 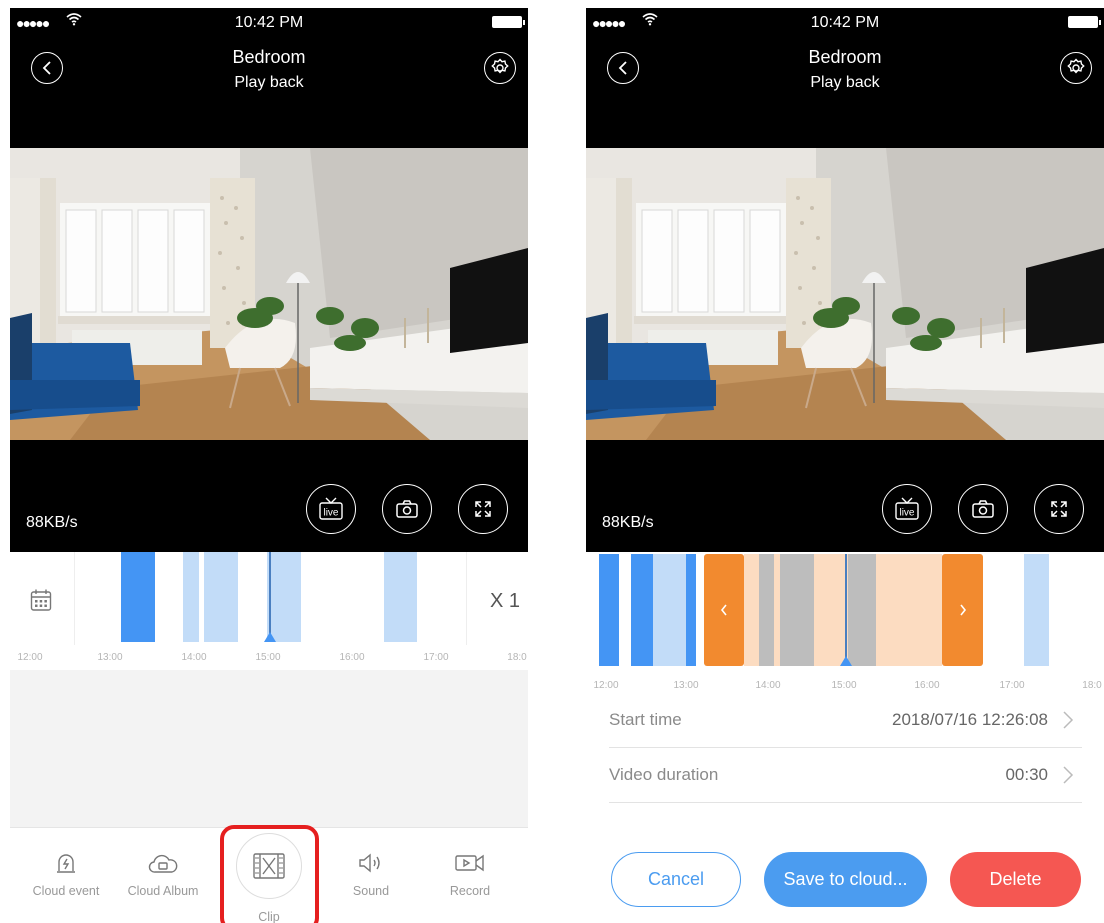 I want to click on timeline-separator, so click(x=466, y=598).